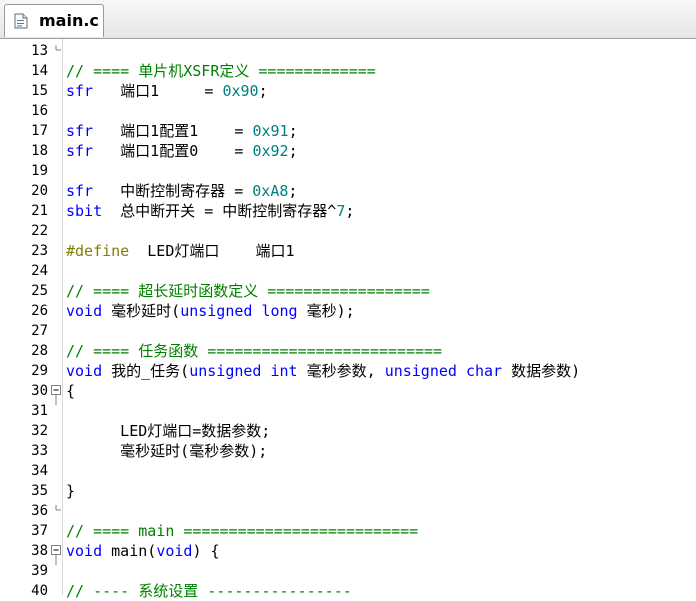 The height and width of the screenshot is (601, 696). What do you see at coordinates (39, 71) in the screenshot?
I see `line-number: 14` at bounding box center [39, 71].